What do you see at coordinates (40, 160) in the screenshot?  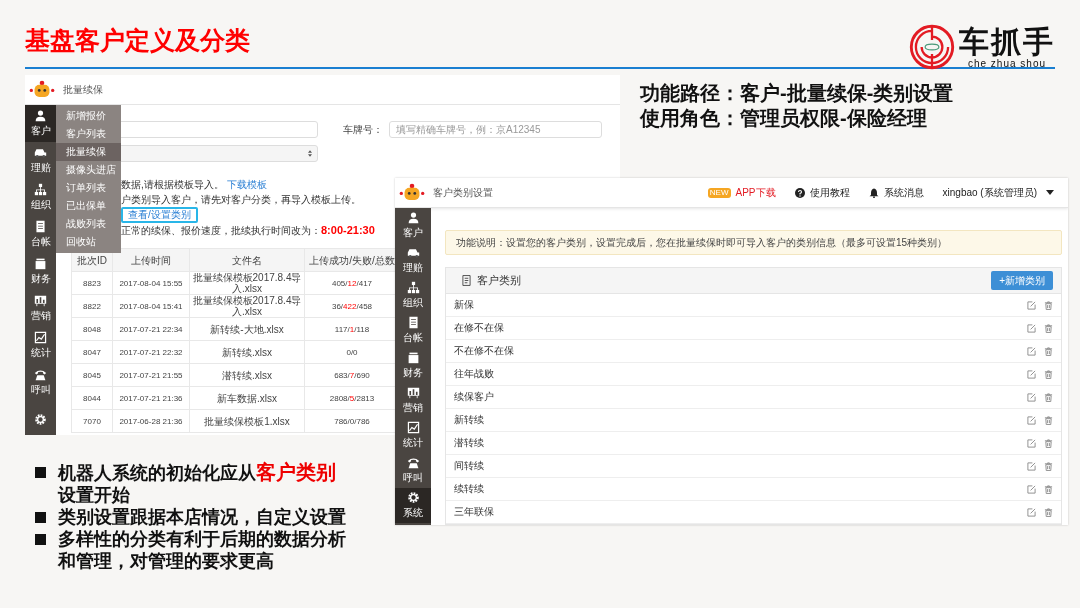 I see `sidebar-item: 理赔` at bounding box center [40, 160].